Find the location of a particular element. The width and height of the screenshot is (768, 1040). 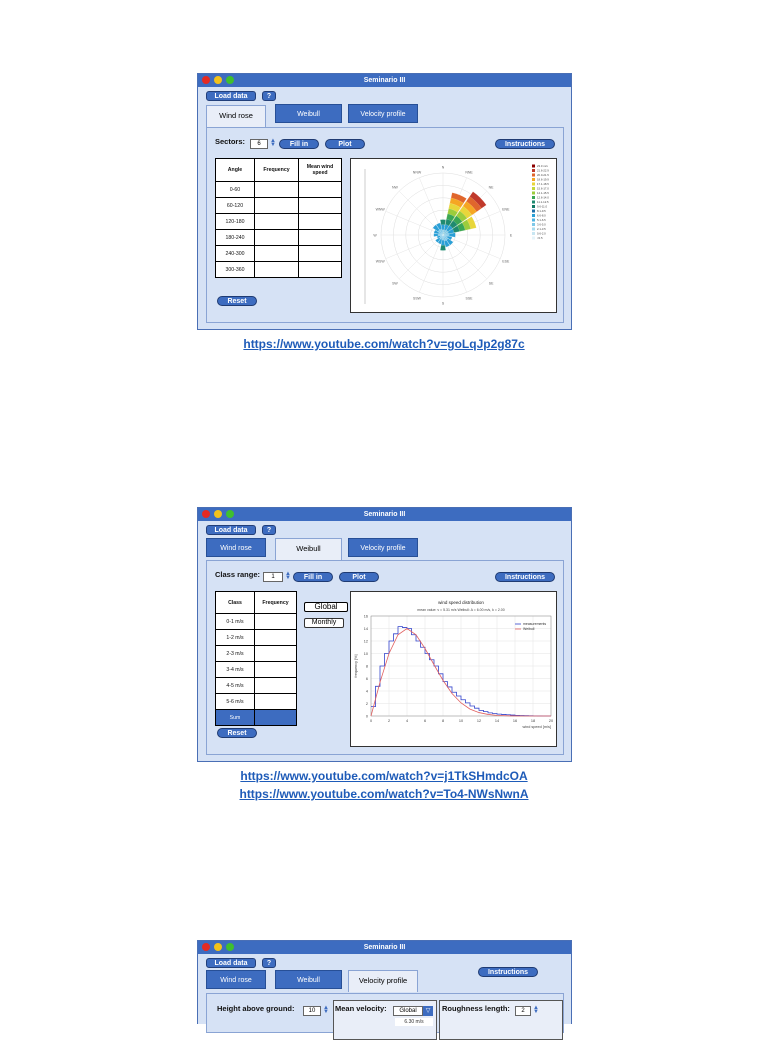

row-class: 5-6 m/s is located at coordinates (235, 701).